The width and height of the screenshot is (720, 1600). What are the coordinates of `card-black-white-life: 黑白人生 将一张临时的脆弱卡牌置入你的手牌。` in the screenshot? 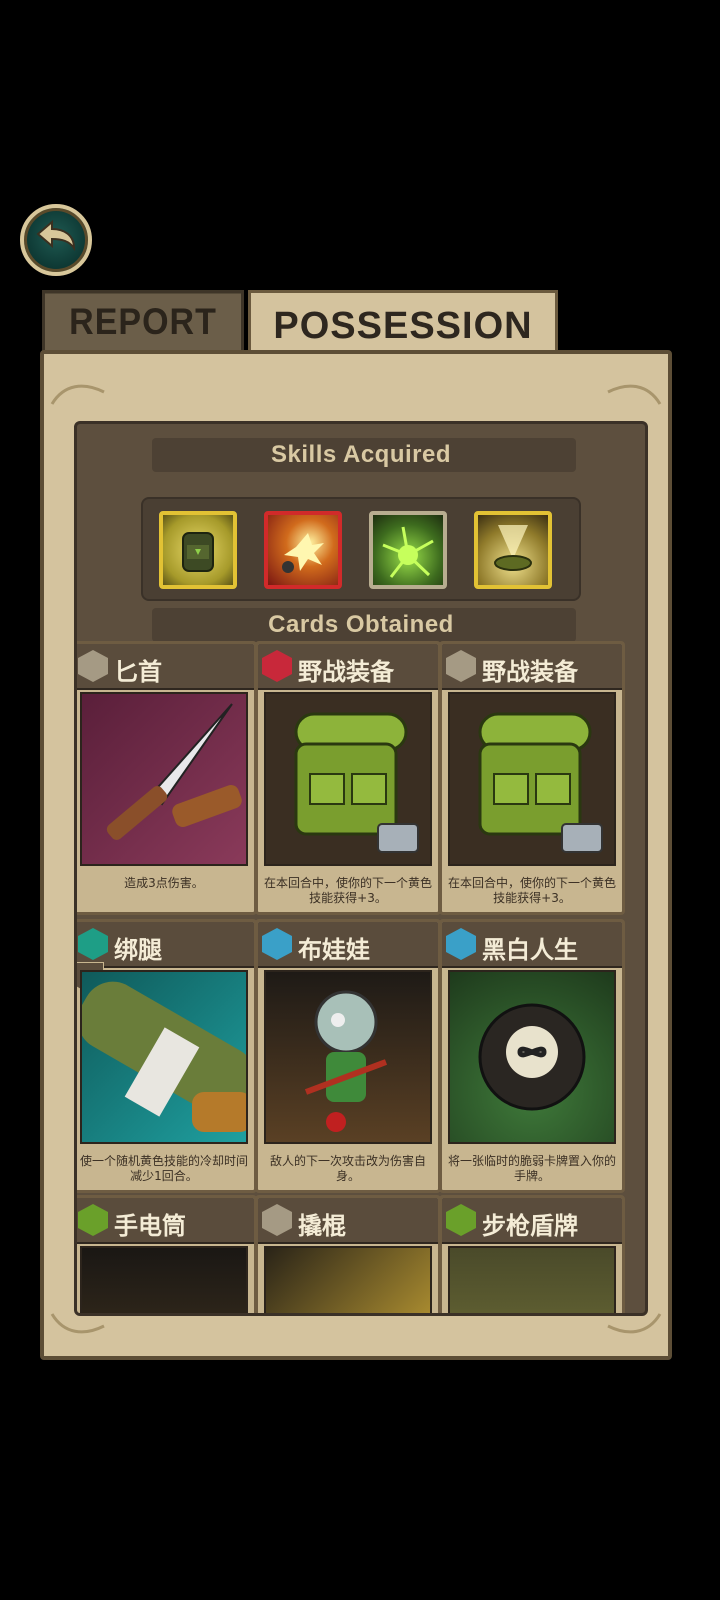 It's located at (532, 1056).